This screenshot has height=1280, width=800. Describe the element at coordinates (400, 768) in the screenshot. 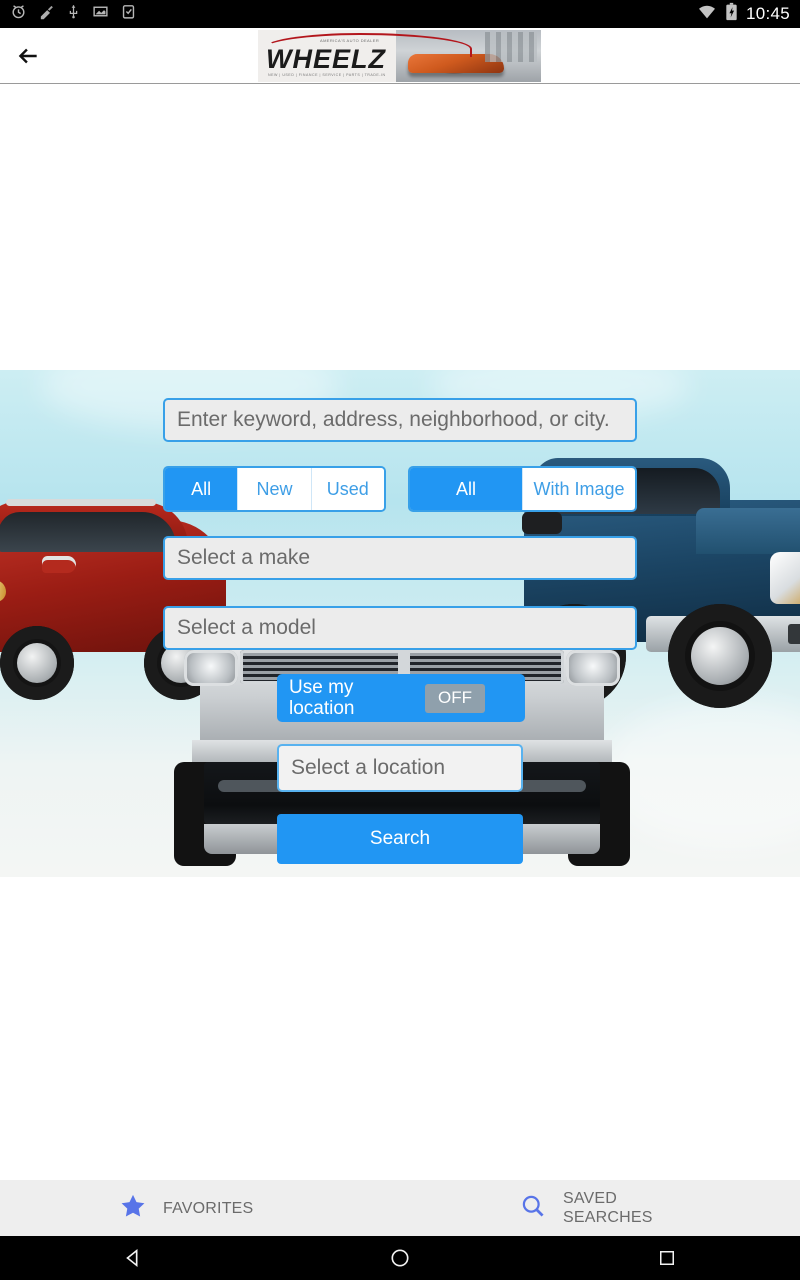

I see `location-select: Select a location` at that location.